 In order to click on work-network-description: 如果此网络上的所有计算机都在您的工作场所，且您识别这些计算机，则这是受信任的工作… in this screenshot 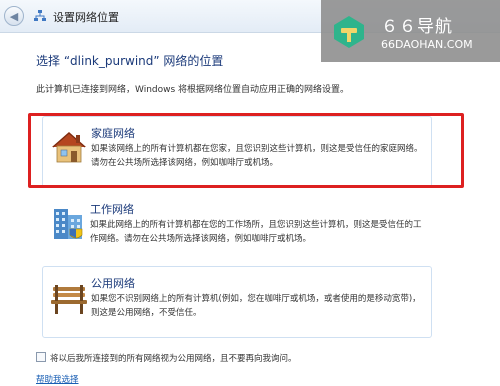, I will do `click(256, 232)`.